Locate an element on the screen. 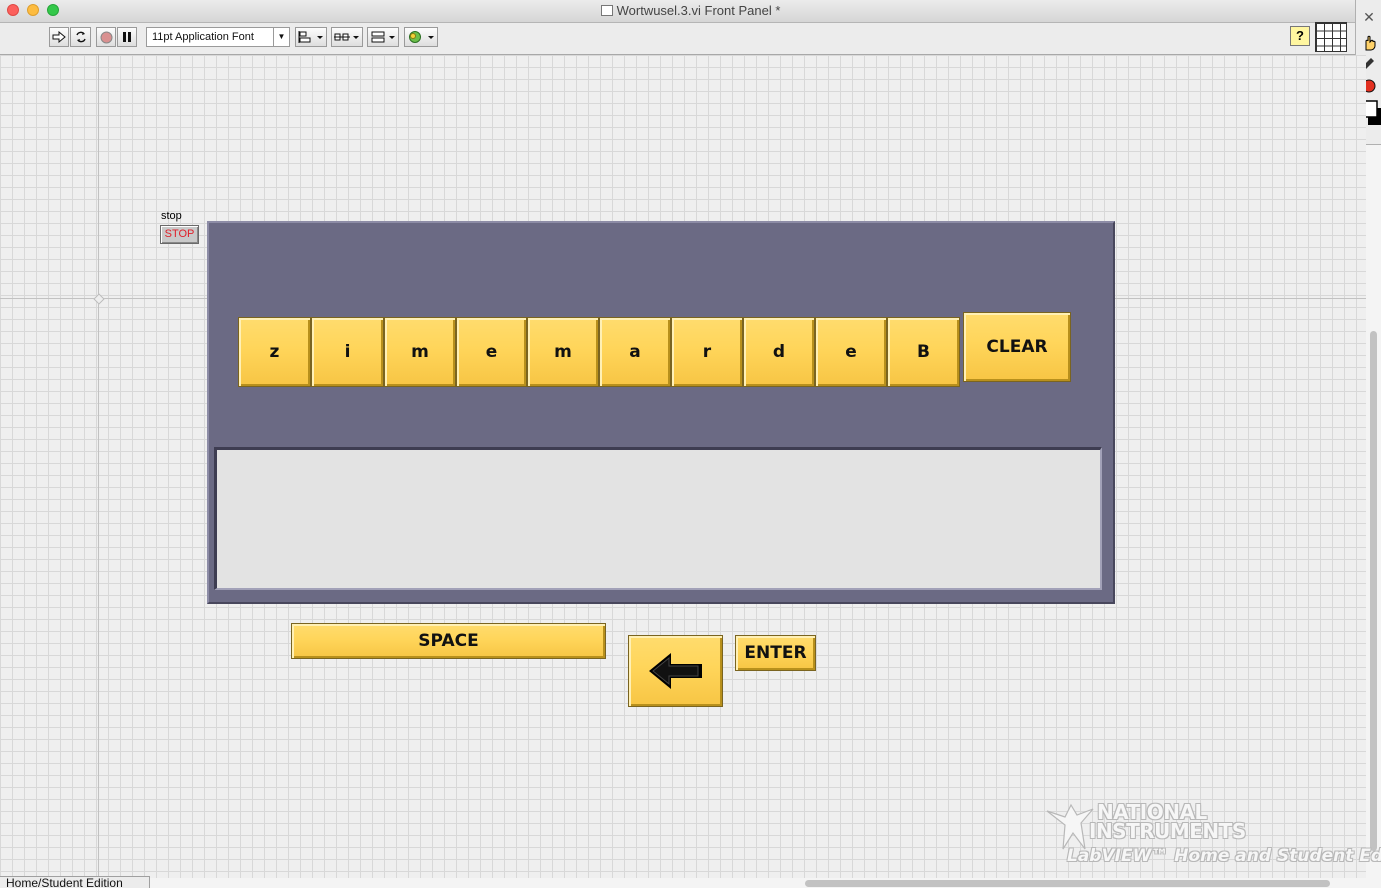 The width and height of the screenshot is (1381, 888). letter-button-7: r is located at coordinates (707, 352).